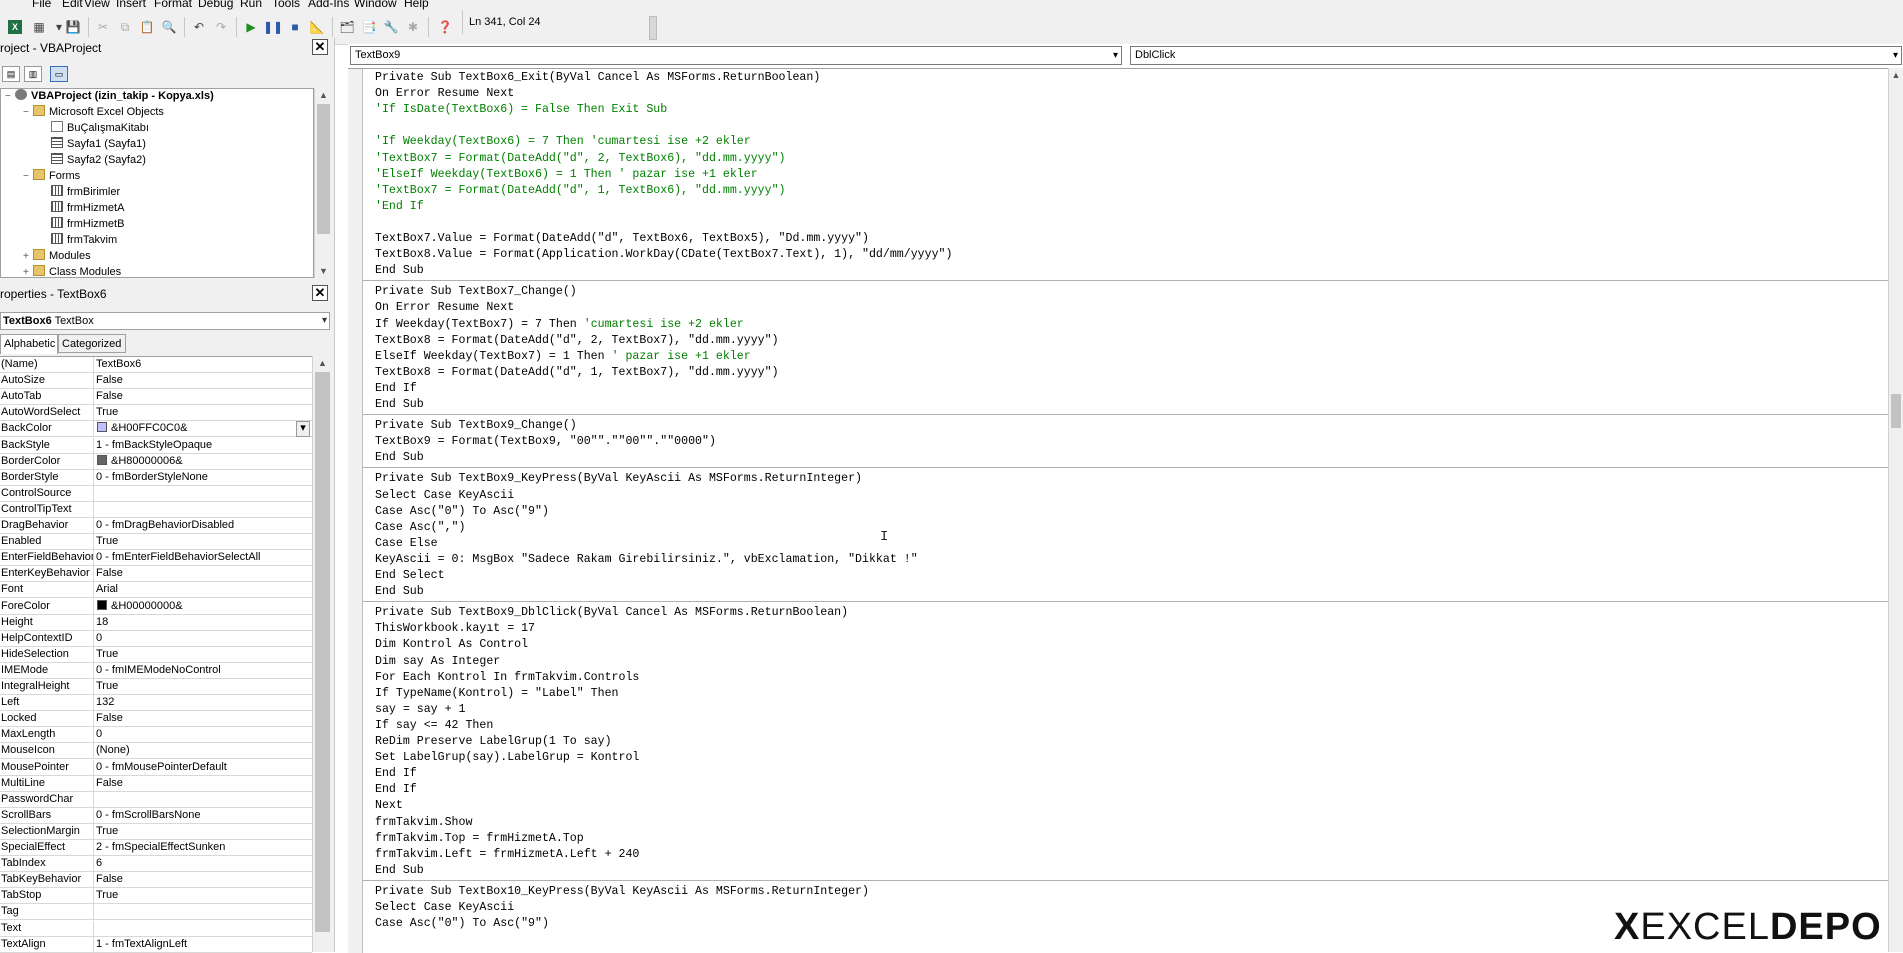  What do you see at coordinates (203, 477) in the screenshot?
I see `property-value: 0 - fmBorderStyleNone` at bounding box center [203, 477].